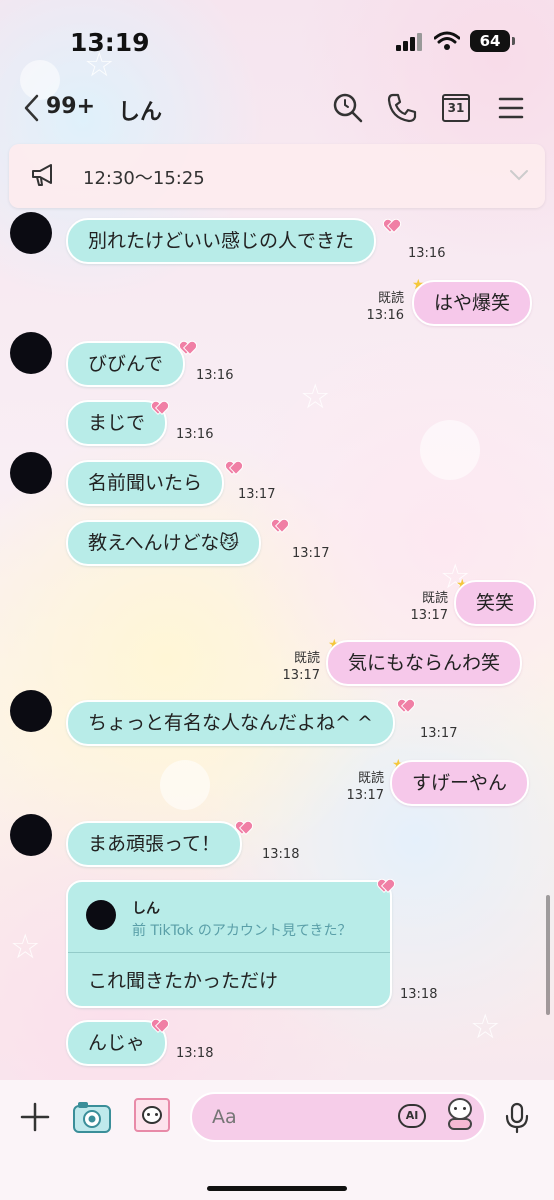 This screenshot has width=554, height=1200. I want to click on megaphone-icon, so click(42, 175).